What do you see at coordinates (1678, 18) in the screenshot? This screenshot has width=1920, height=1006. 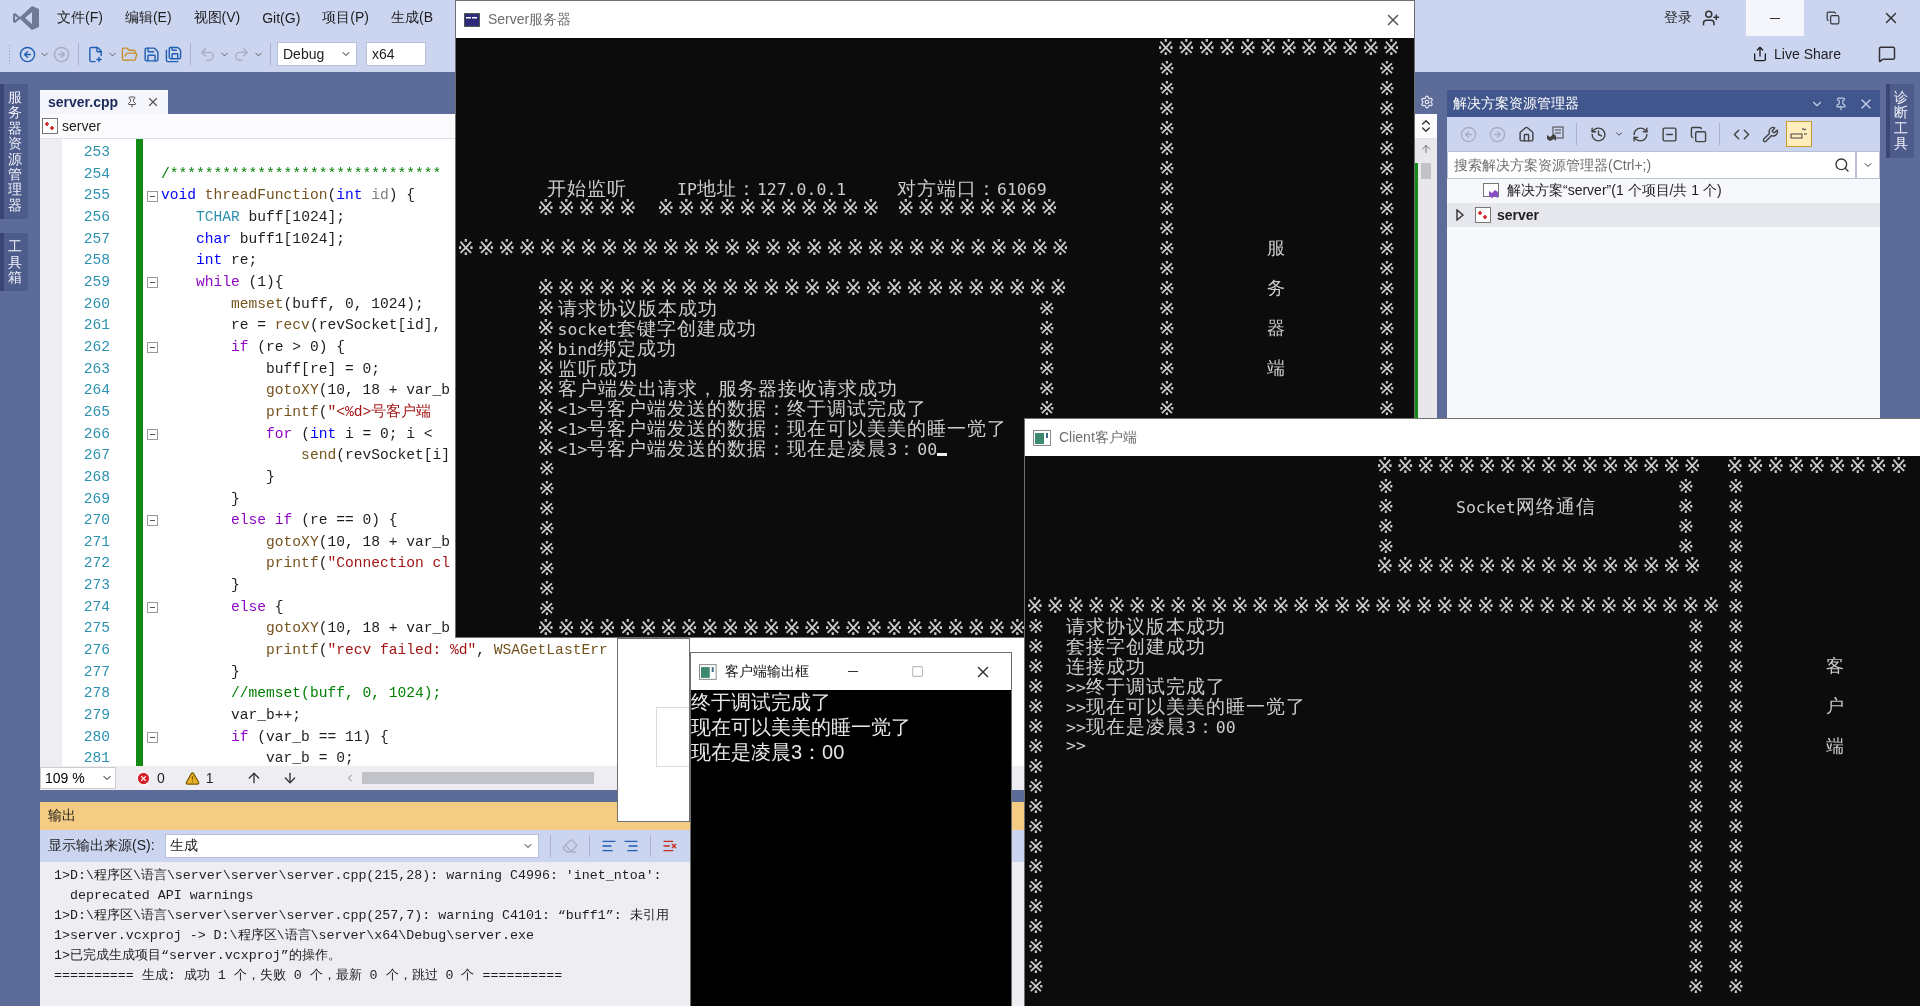 I see `sign-in-link: 登录` at bounding box center [1678, 18].